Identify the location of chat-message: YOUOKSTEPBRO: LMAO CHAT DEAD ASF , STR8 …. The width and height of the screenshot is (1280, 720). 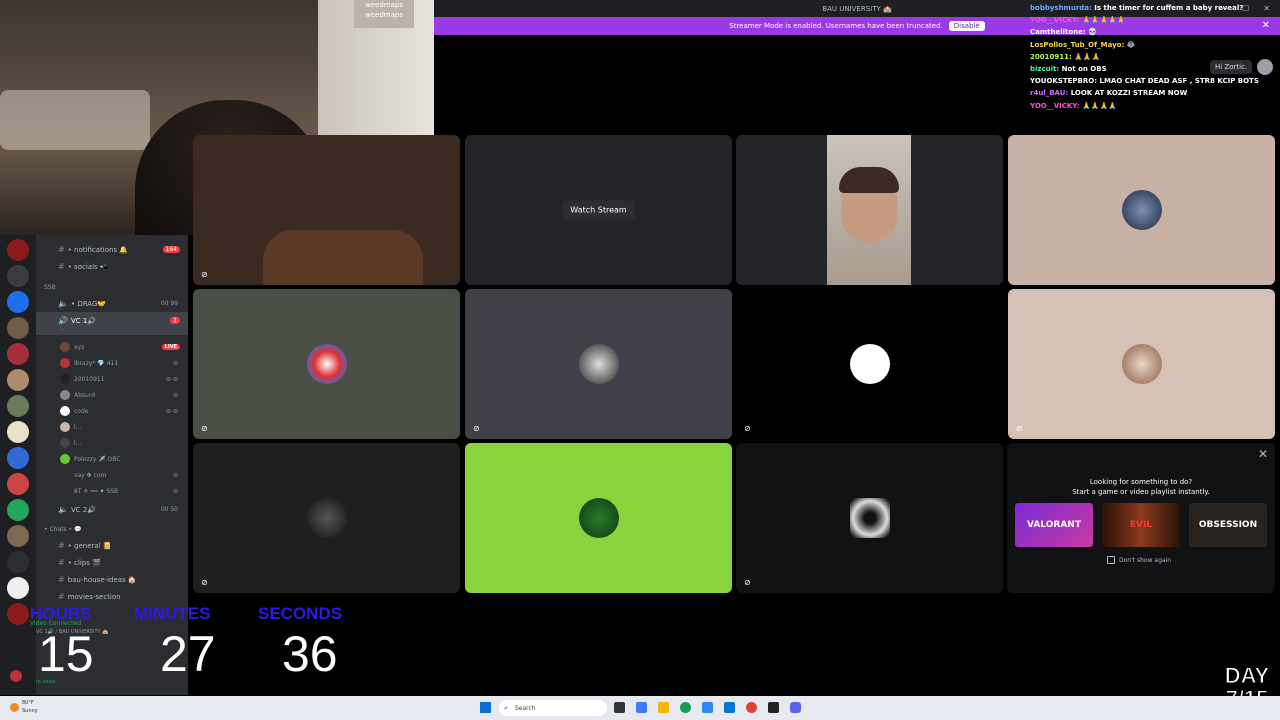
(1144, 81).